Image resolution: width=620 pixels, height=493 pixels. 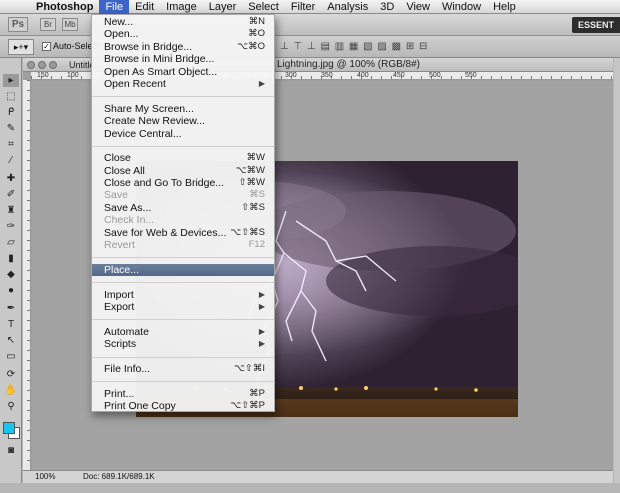 I want to click on zoom-tool-icon: ⚲, so click(x=11, y=406).